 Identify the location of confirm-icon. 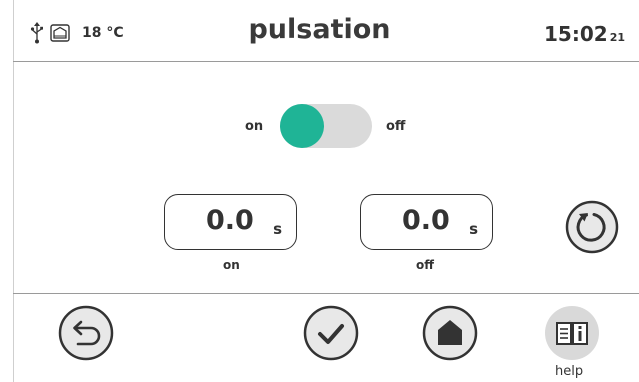
(331, 333).